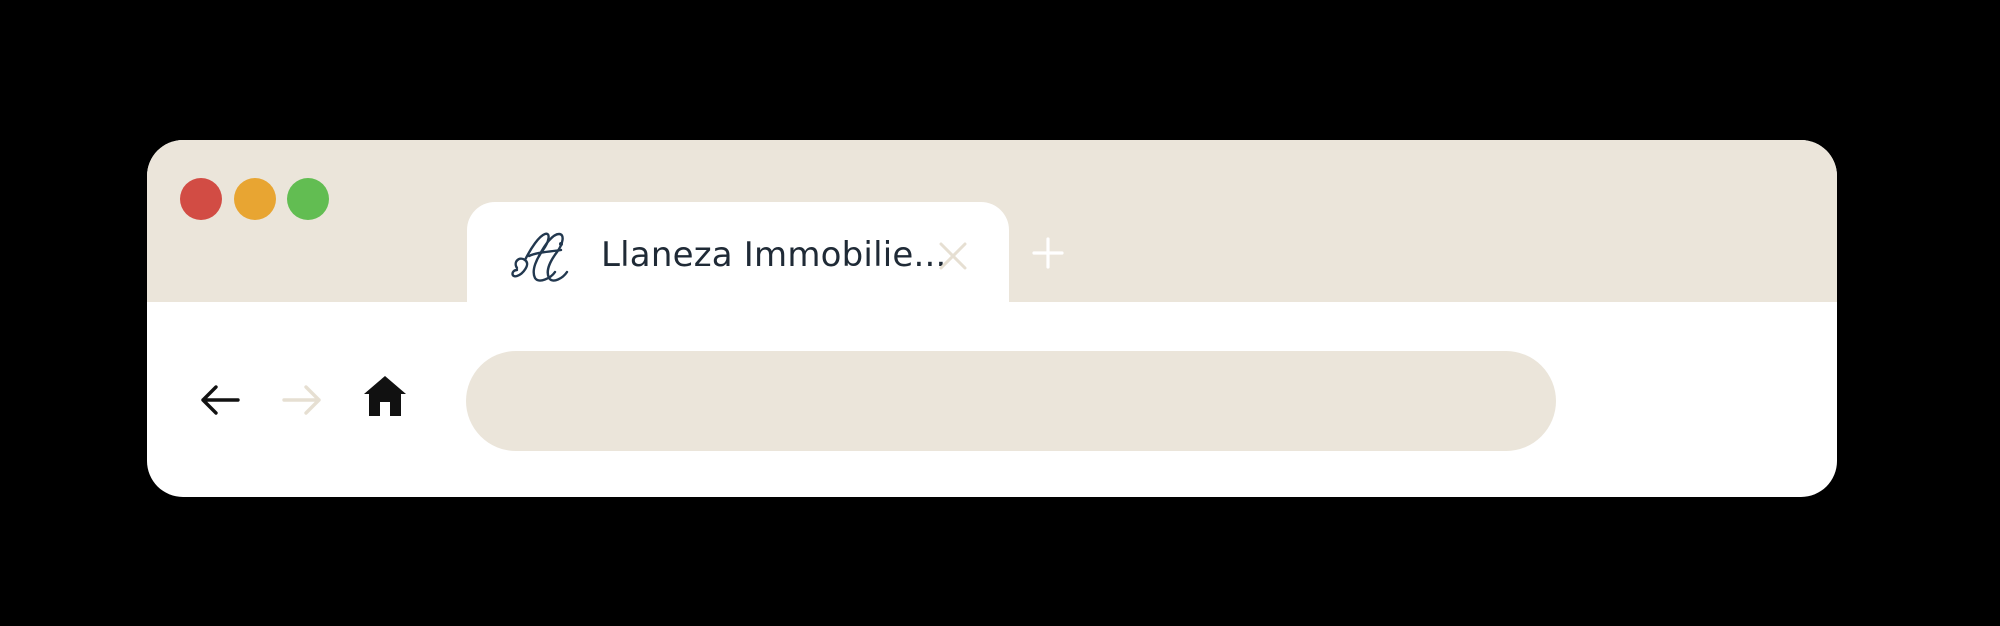  What do you see at coordinates (1048, 253) in the screenshot?
I see `new-tab-plus-icon` at bounding box center [1048, 253].